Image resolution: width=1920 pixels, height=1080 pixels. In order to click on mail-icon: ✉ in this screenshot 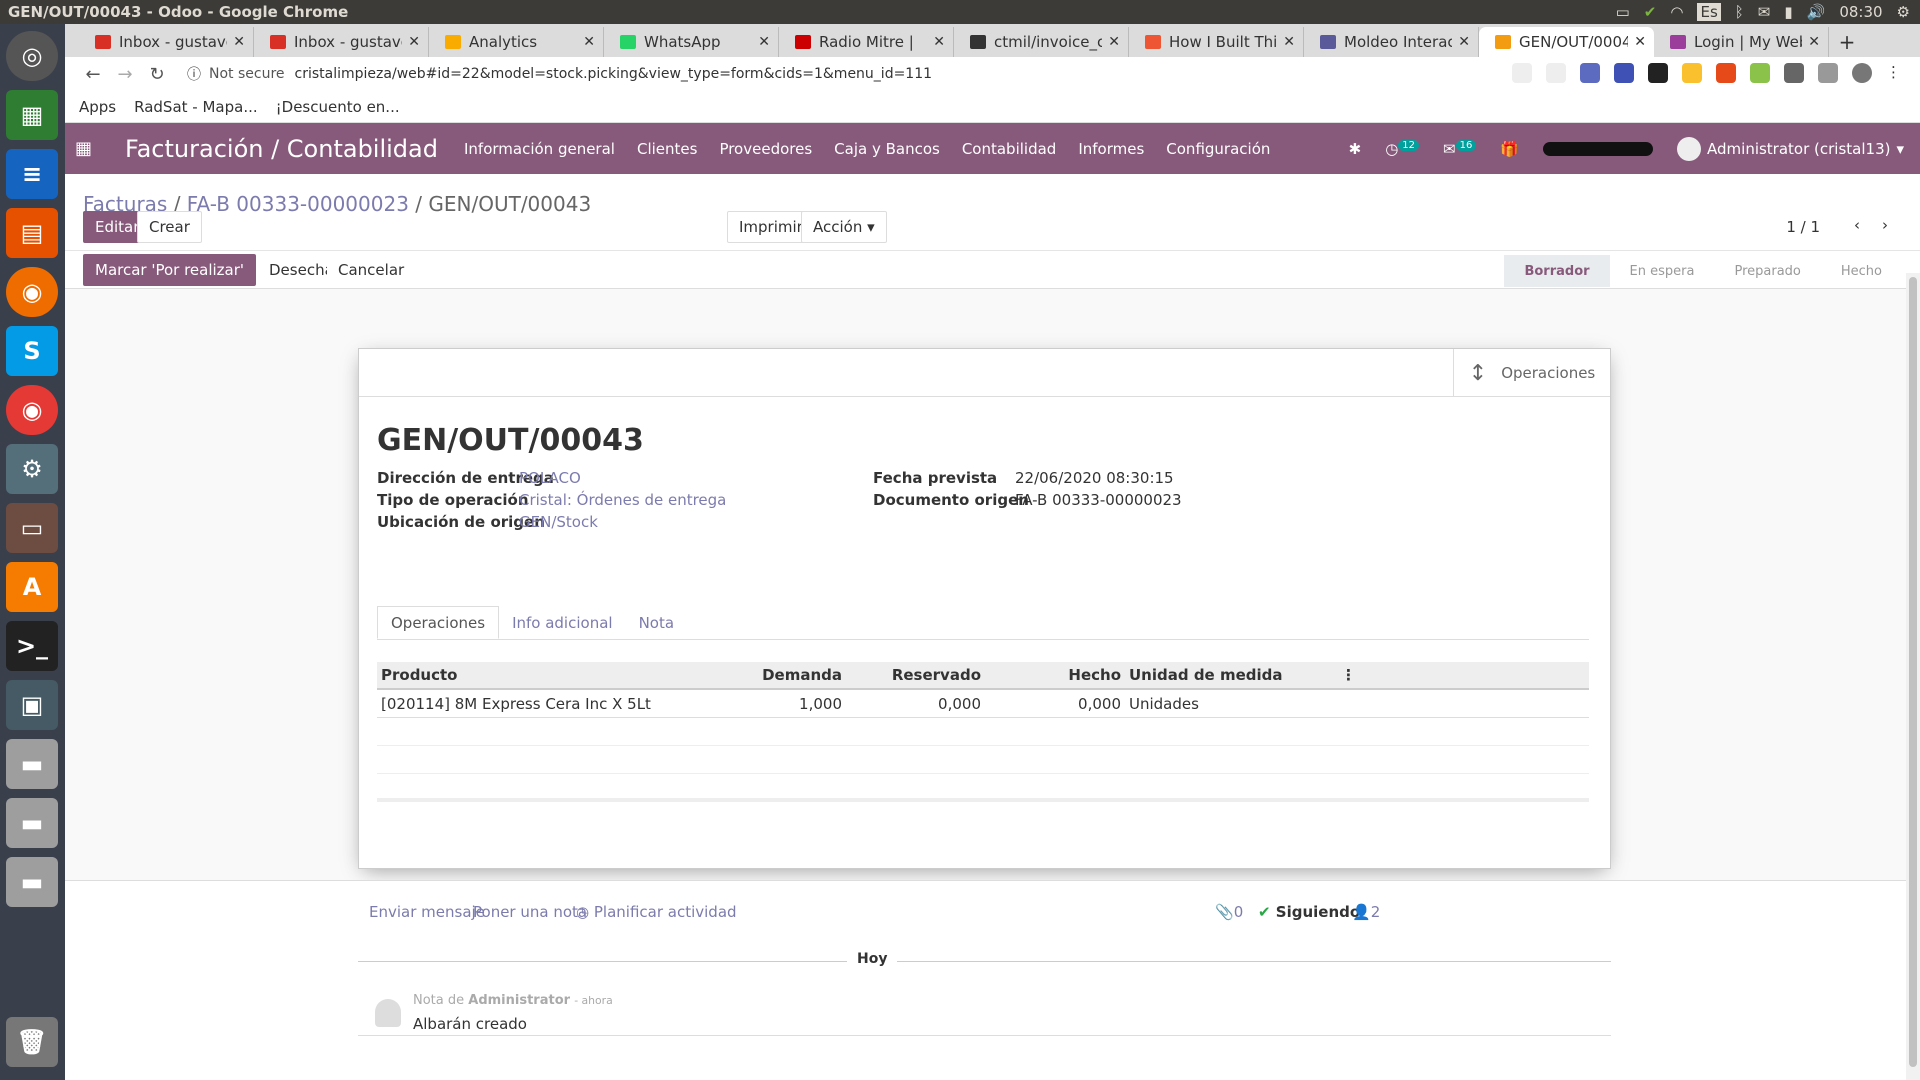, I will do `click(1764, 12)`.